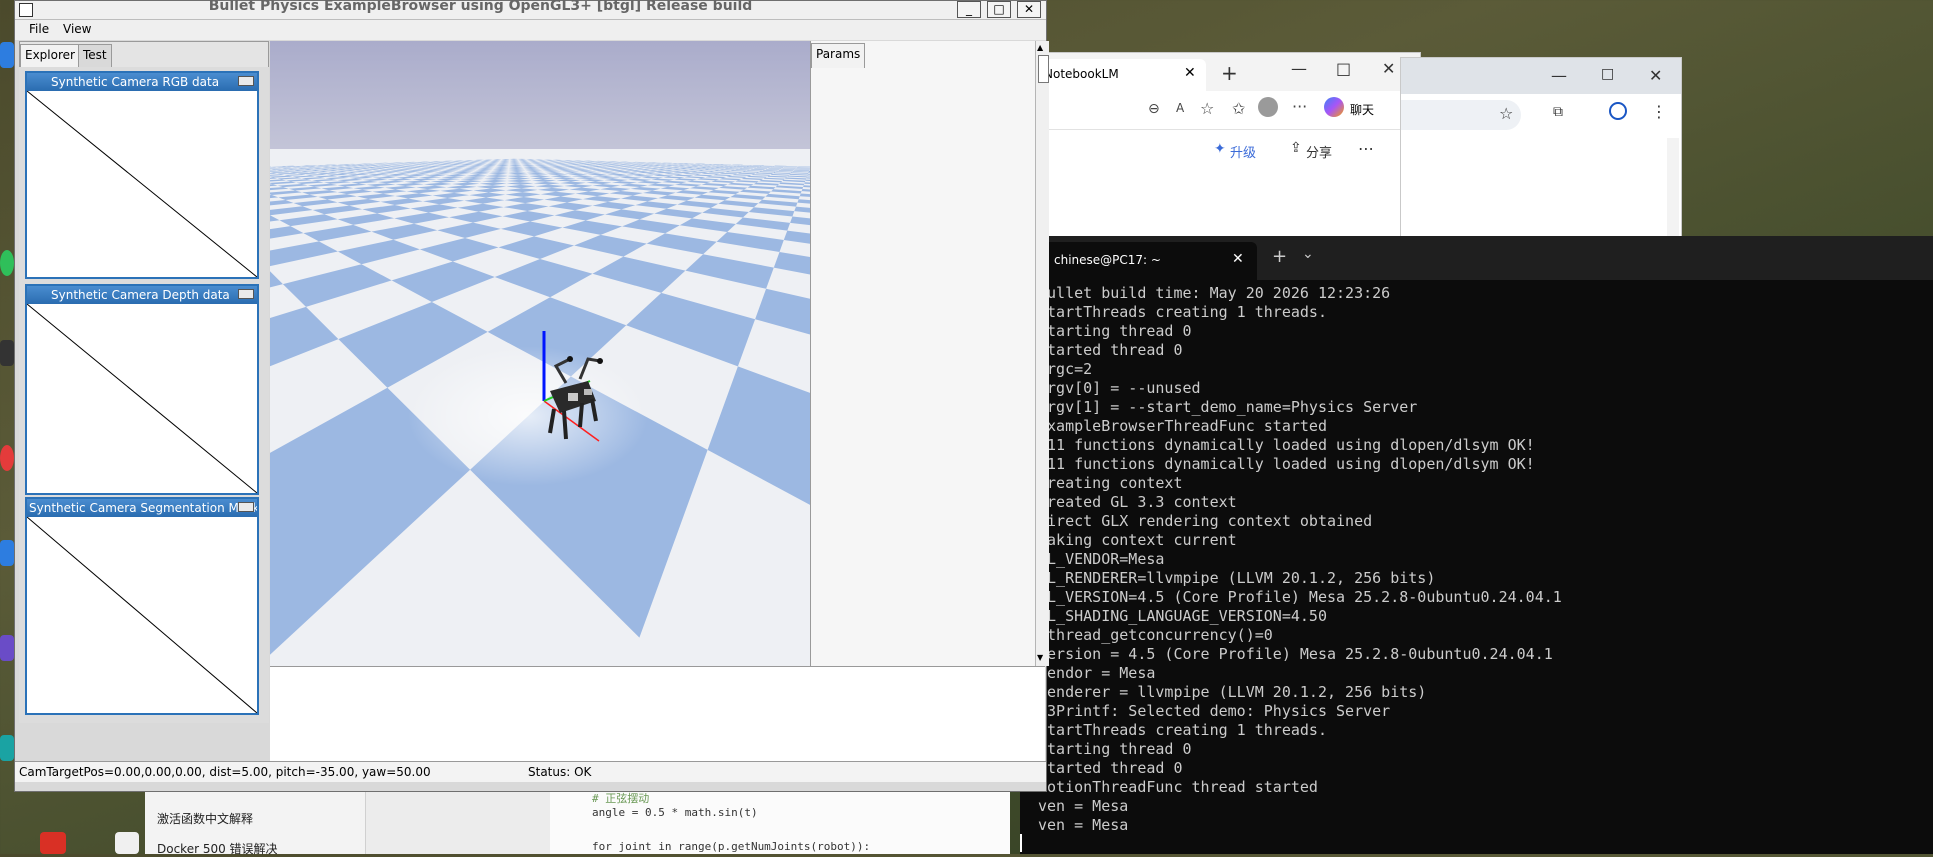 The width and height of the screenshot is (1933, 857). I want to click on camera-panel-title: Synthetic Camera Depth data, so click(140, 295).